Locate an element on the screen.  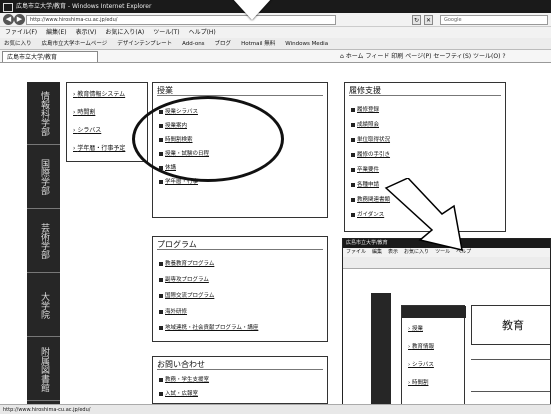
menu-item: 表示(V) is located at coordinates (86, 32).